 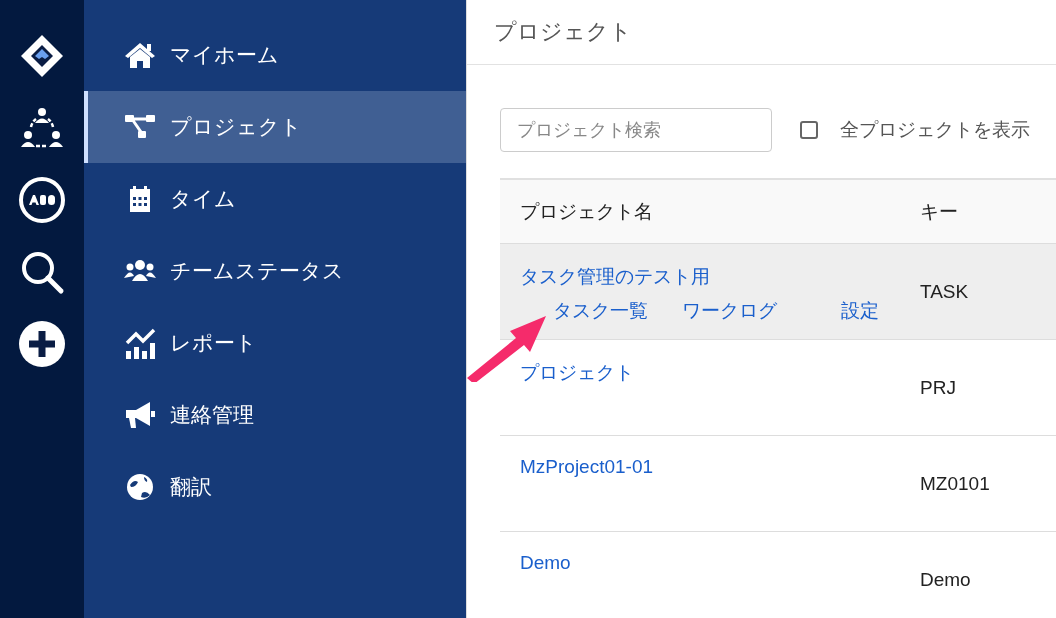 I want to click on add-icon, so click(x=42, y=344).